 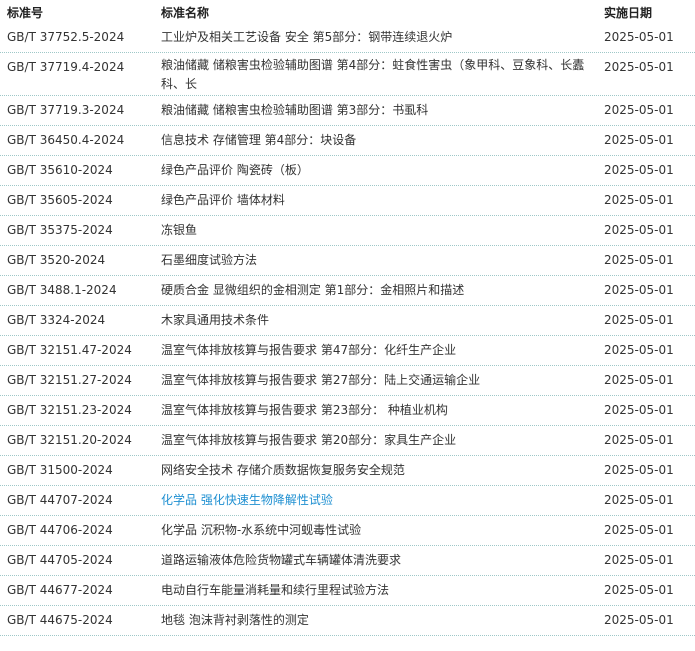 What do you see at coordinates (373, 470) in the screenshot?
I see `standard-name-link: 网络安全技术 存储介质数据恢复服务安全规范` at bounding box center [373, 470].